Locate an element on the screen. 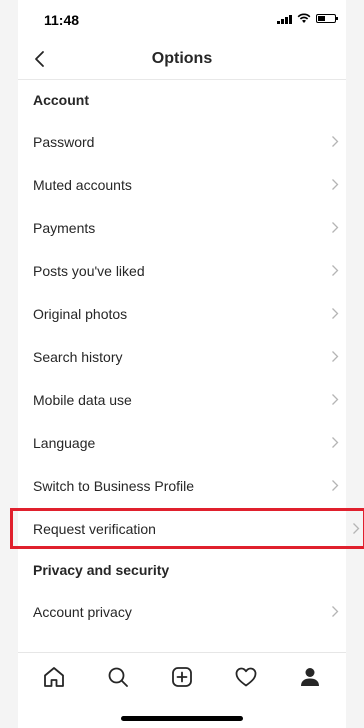 This screenshot has width=364, height=728. list-item-posts-liked: Posts you've liked is located at coordinates (182, 270).